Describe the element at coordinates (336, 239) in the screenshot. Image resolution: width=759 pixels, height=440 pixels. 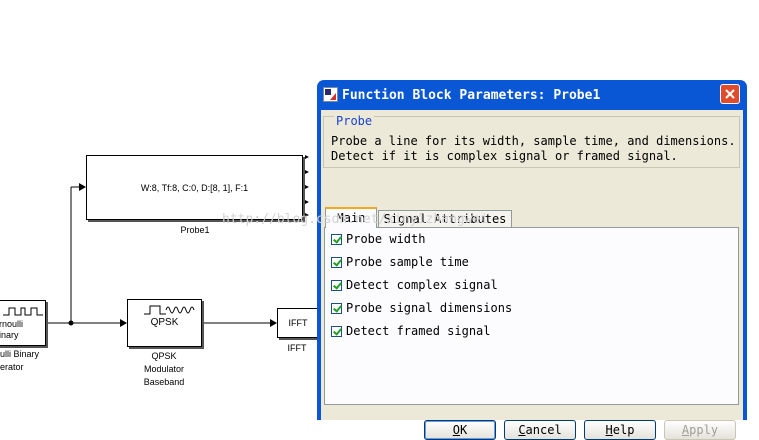
I see `probe-width-checkbox` at that location.